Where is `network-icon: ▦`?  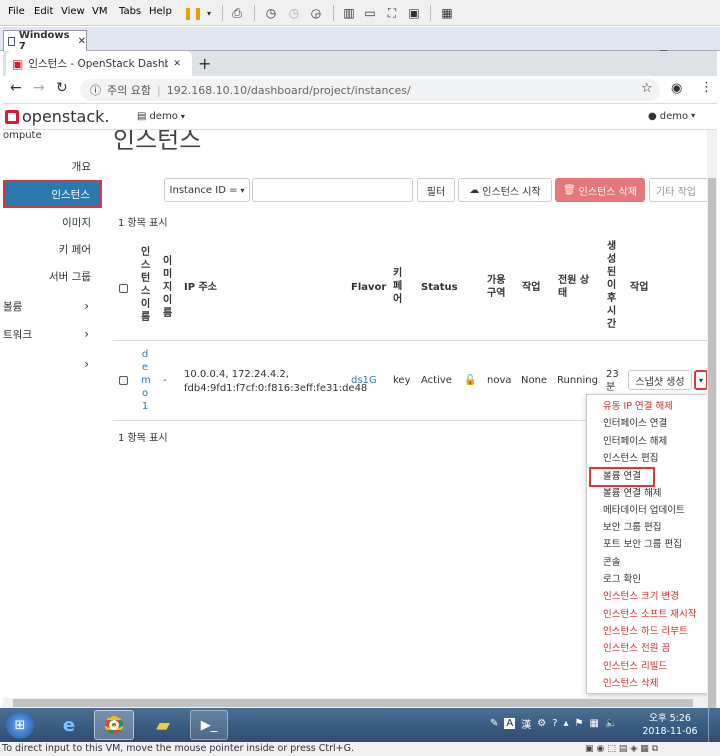 network-icon: ▦ is located at coordinates (594, 723).